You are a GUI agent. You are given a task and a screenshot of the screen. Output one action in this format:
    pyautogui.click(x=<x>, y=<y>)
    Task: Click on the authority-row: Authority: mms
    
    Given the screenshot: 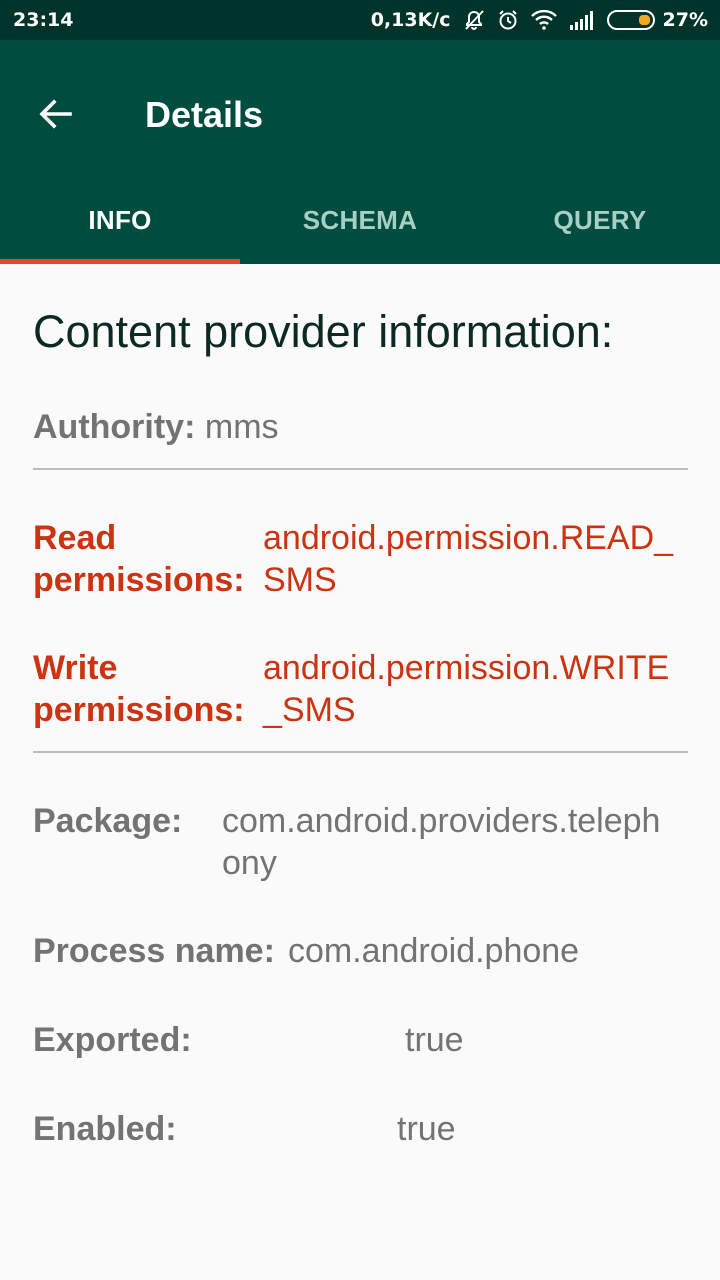 What is the action you would take?
    pyautogui.click(x=156, y=427)
    